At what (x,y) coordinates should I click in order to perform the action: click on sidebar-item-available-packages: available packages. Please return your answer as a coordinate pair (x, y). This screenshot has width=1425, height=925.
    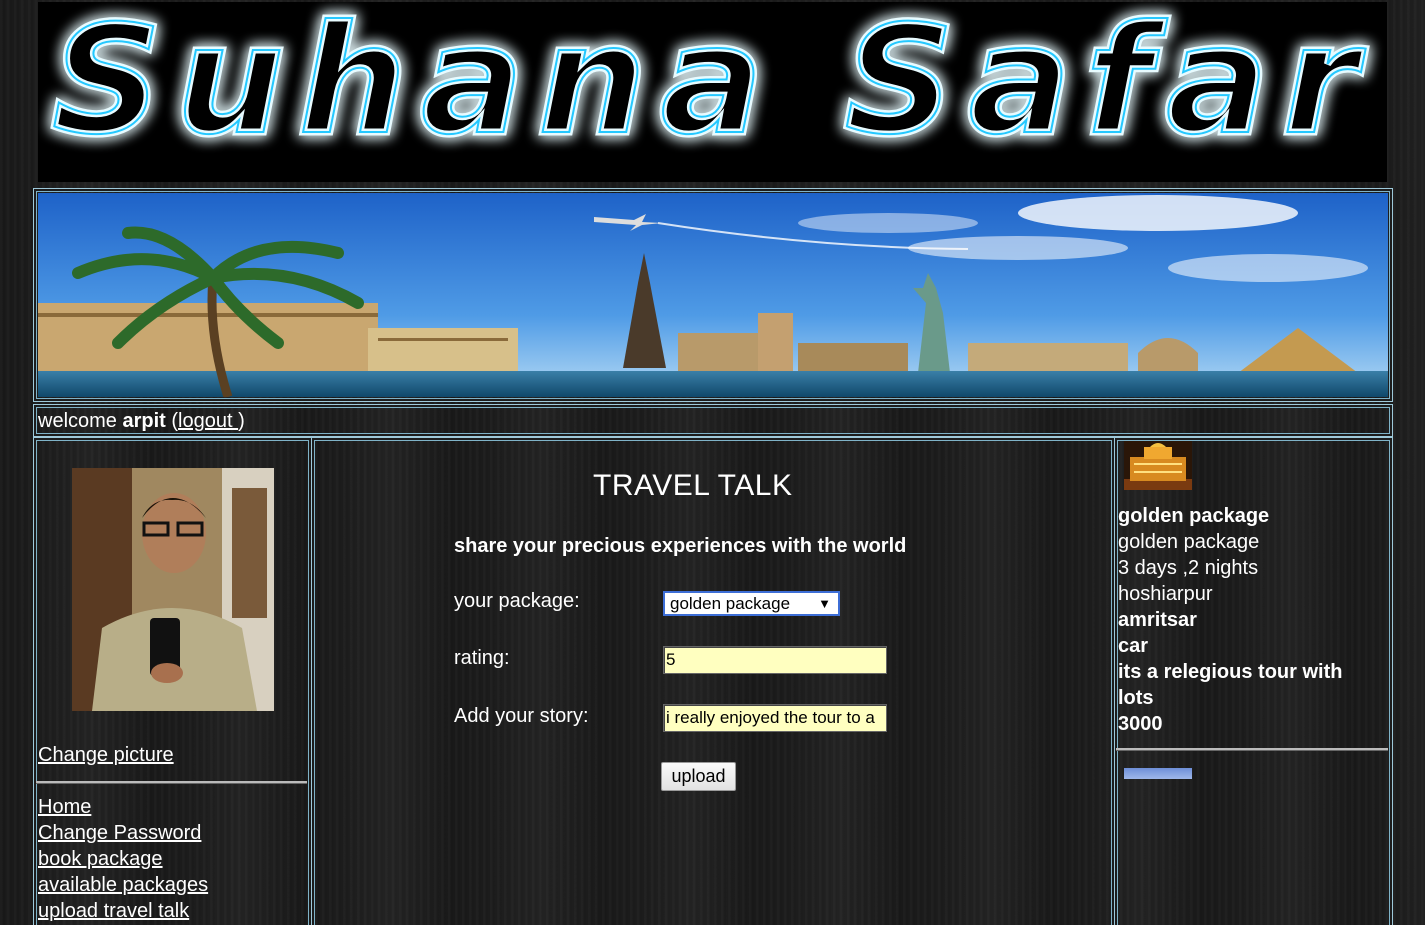
    Looking at the image, I should click on (123, 885).